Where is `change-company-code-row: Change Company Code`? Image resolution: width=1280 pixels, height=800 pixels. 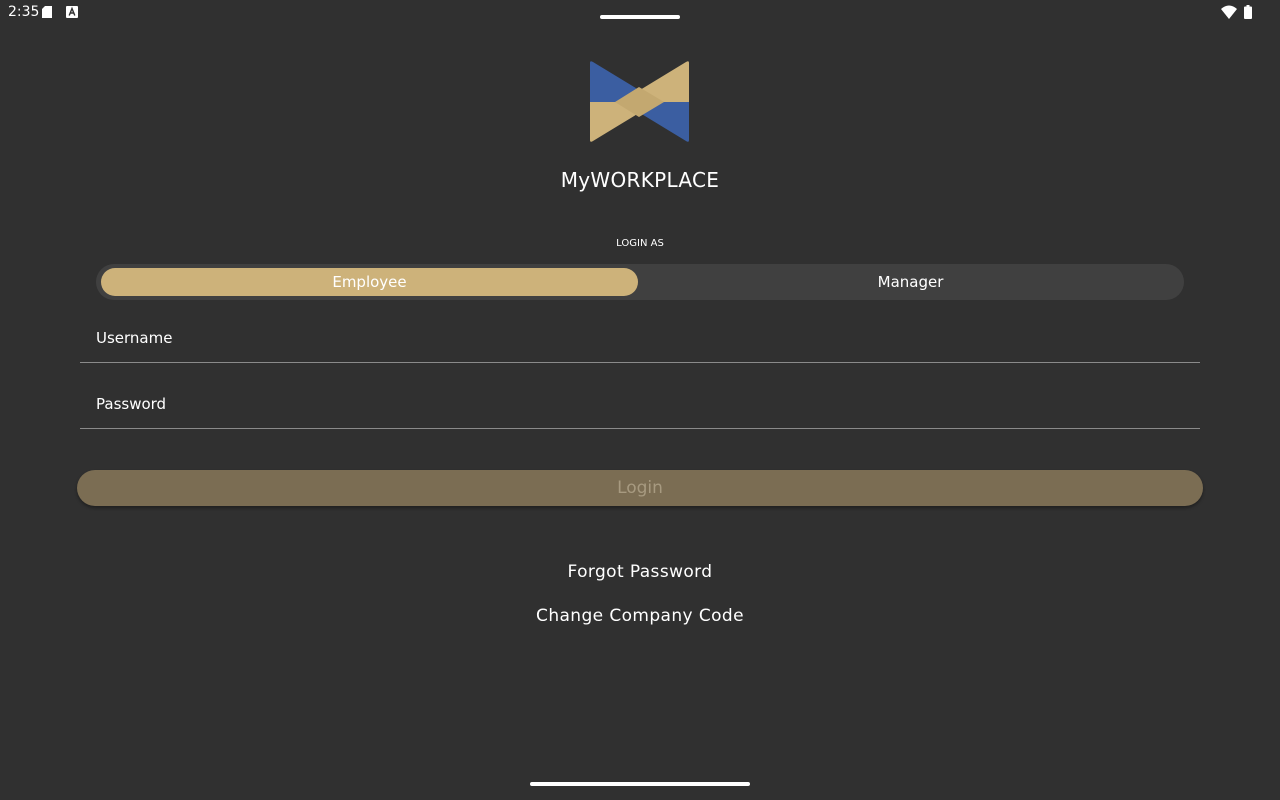 change-company-code-row: Change Company Code is located at coordinates (640, 616).